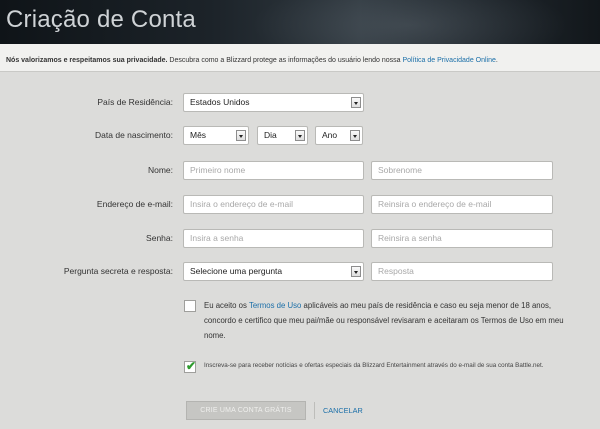 This screenshot has width=600, height=429. Describe the element at coordinates (462, 204) in the screenshot. I see `email-confirm-input: Reinsira o endereço de e-mail` at that location.